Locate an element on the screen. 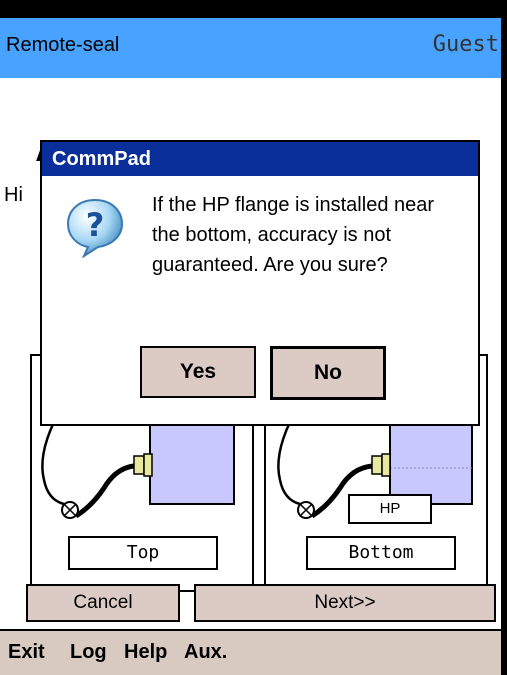 The height and width of the screenshot is (675, 507). position-label-top: Top is located at coordinates (143, 553).